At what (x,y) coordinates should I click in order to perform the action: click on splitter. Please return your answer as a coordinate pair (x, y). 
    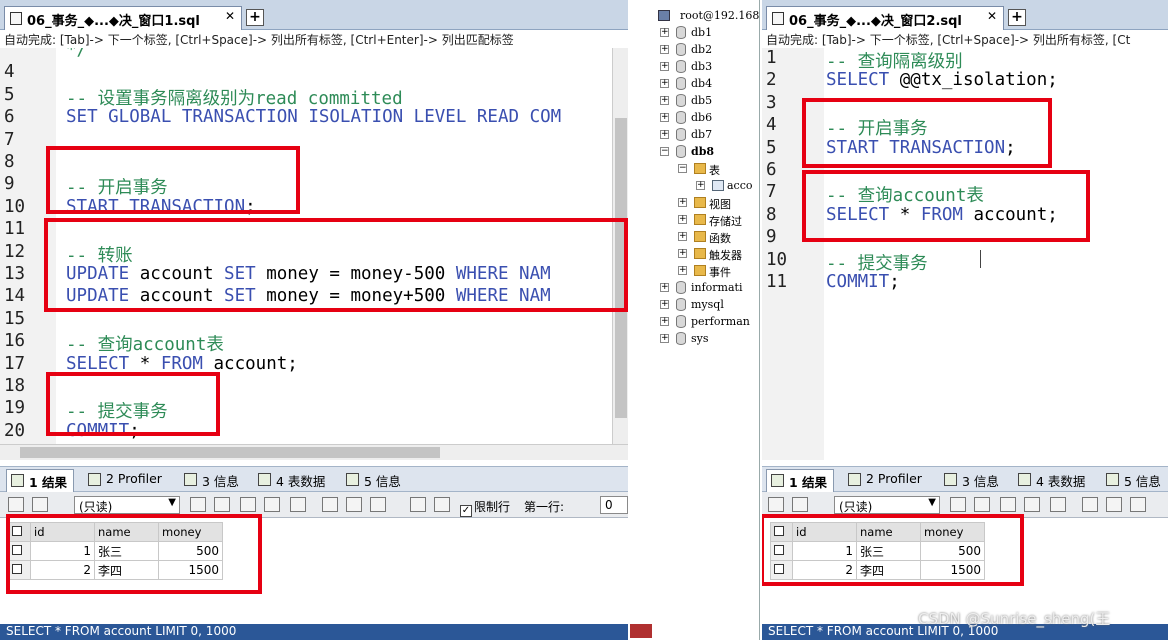
    Looking at the image, I should click on (641, 320).